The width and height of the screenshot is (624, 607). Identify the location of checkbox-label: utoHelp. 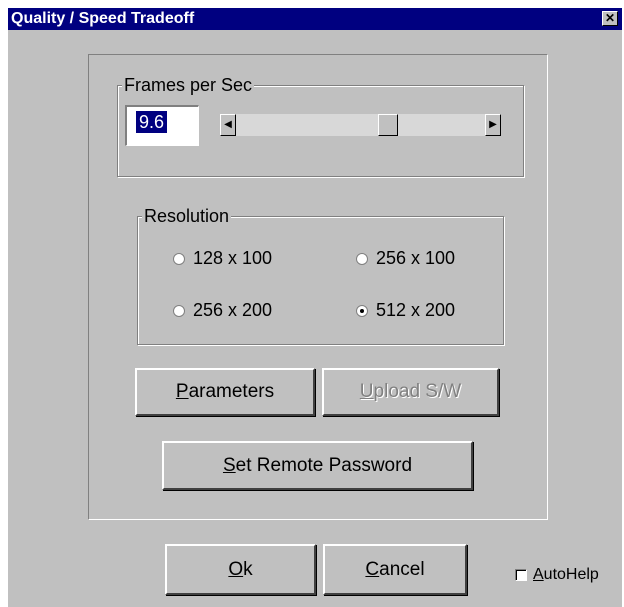
(571, 574).